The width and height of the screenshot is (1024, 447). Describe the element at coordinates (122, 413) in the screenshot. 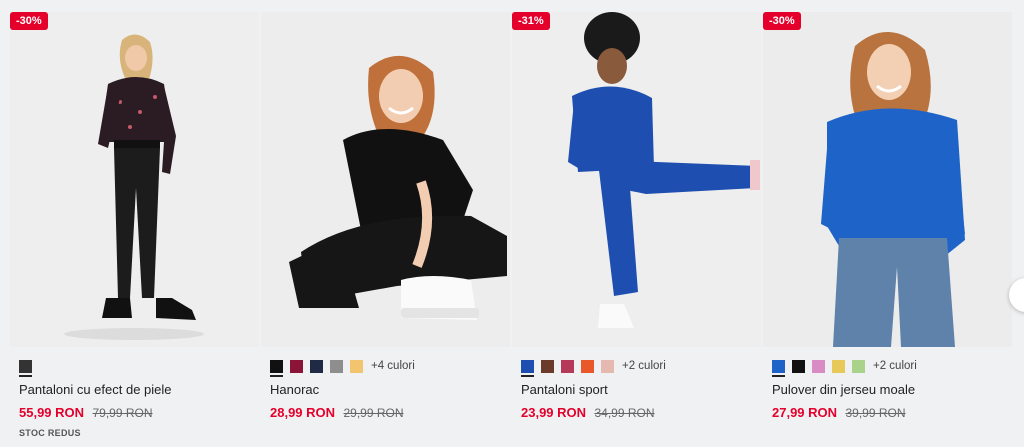

I see `old-price: 79,99 RON` at that location.